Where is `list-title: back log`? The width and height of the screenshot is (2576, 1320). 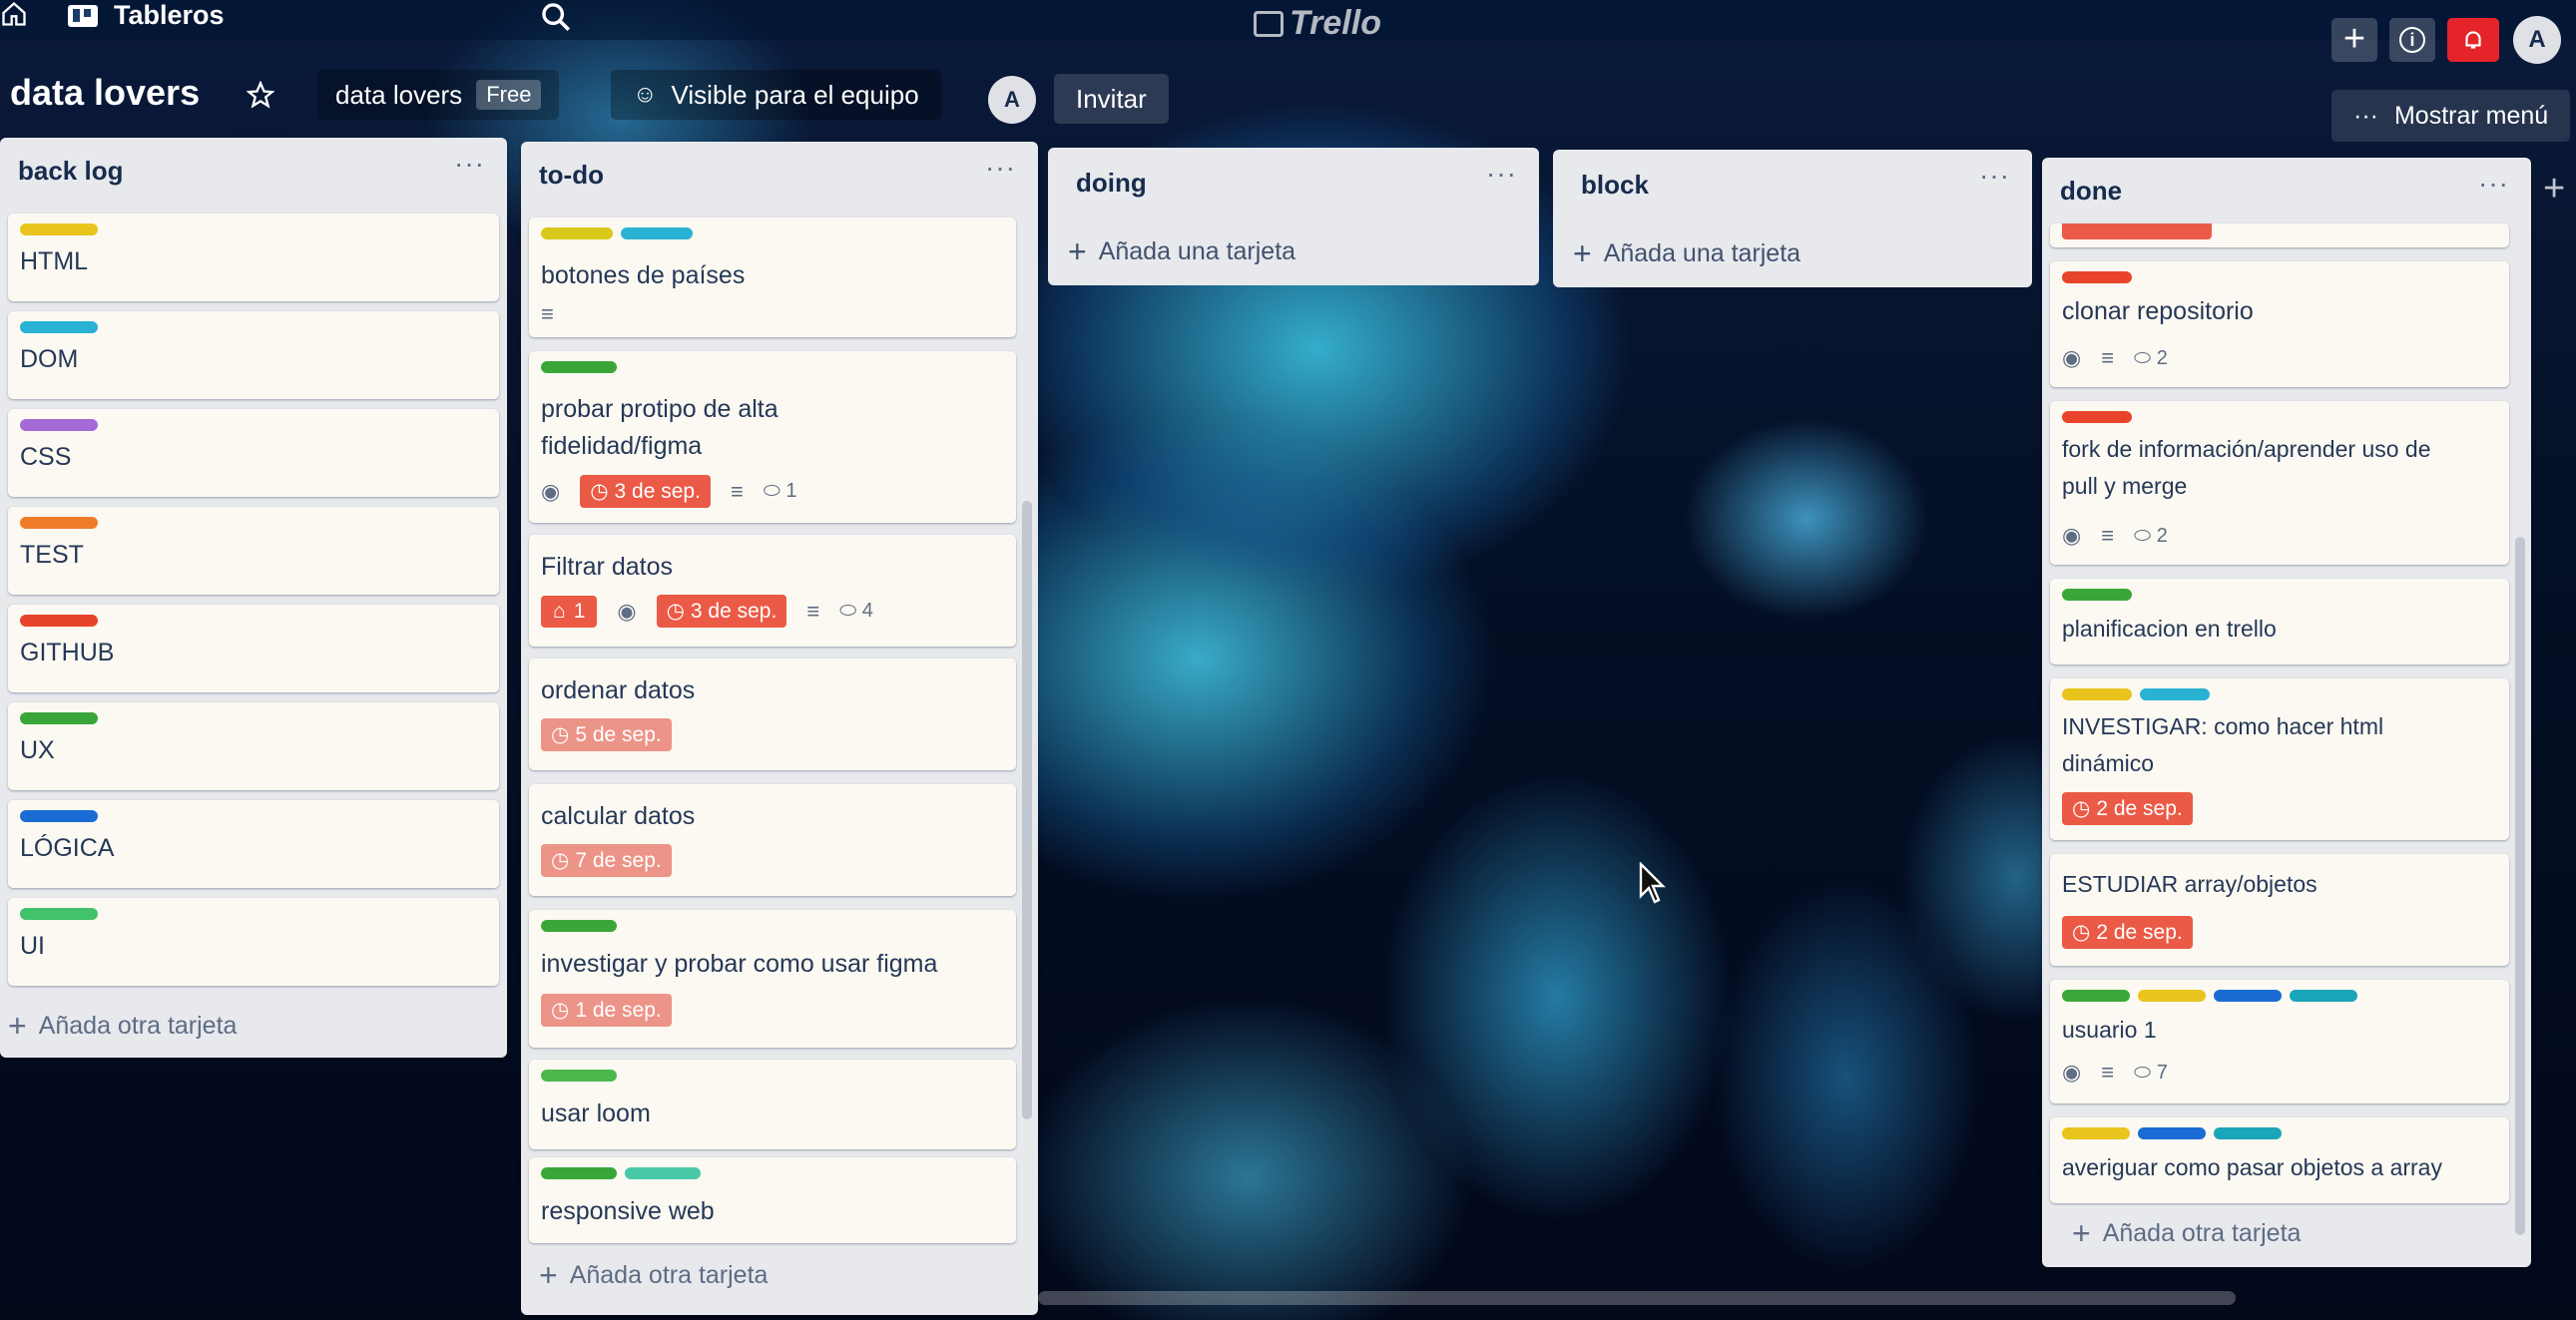
list-title: back log is located at coordinates (70, 171).